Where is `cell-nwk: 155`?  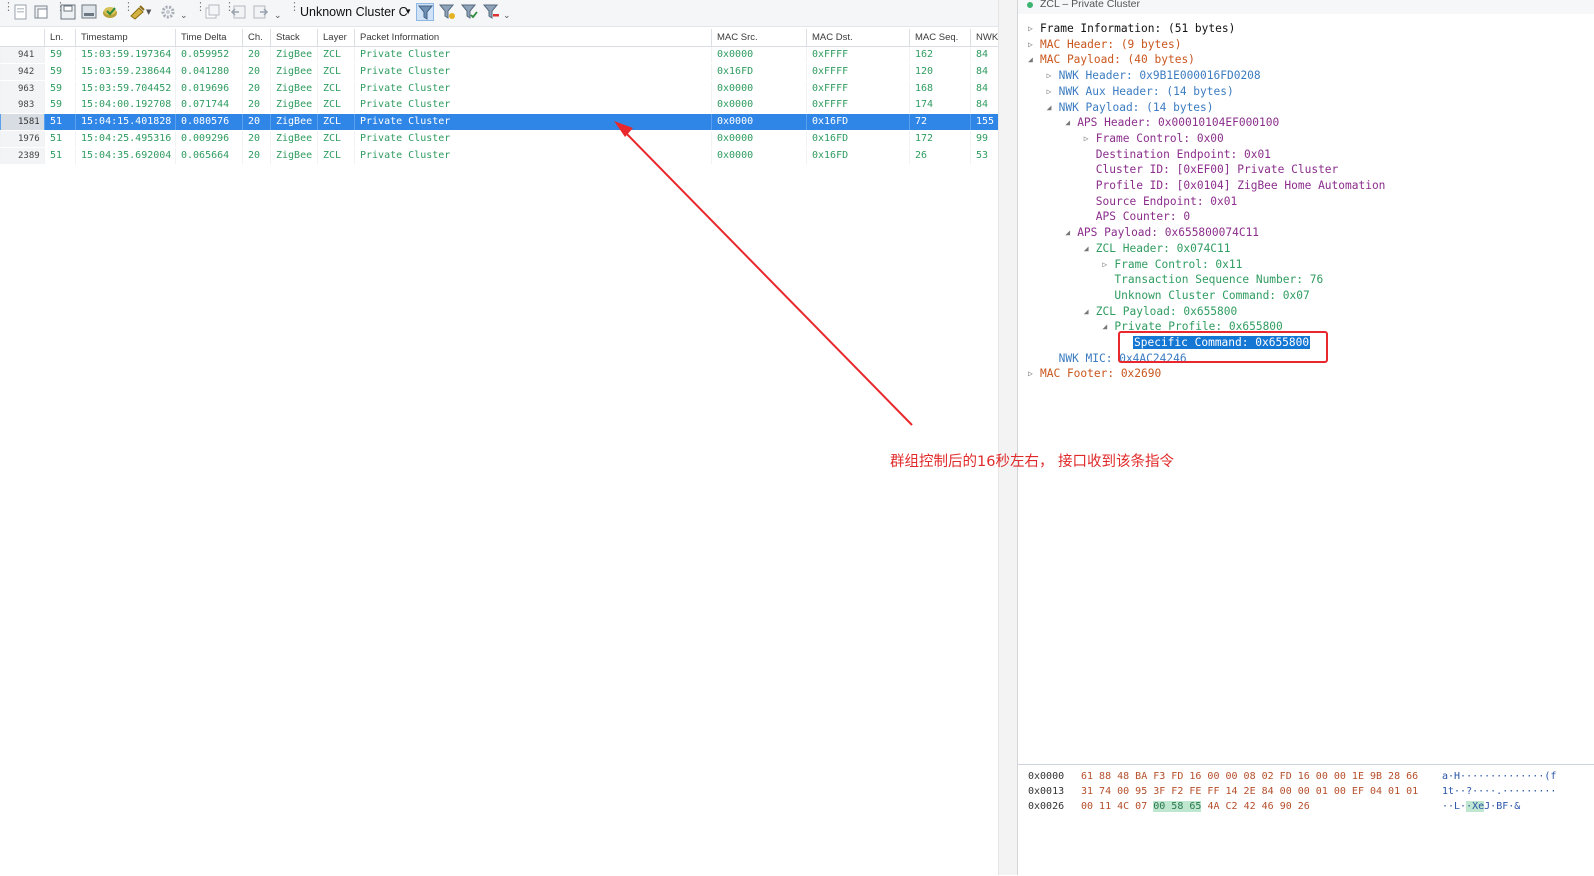
cell-nwk: 155 is located at coordinates (984, 122).